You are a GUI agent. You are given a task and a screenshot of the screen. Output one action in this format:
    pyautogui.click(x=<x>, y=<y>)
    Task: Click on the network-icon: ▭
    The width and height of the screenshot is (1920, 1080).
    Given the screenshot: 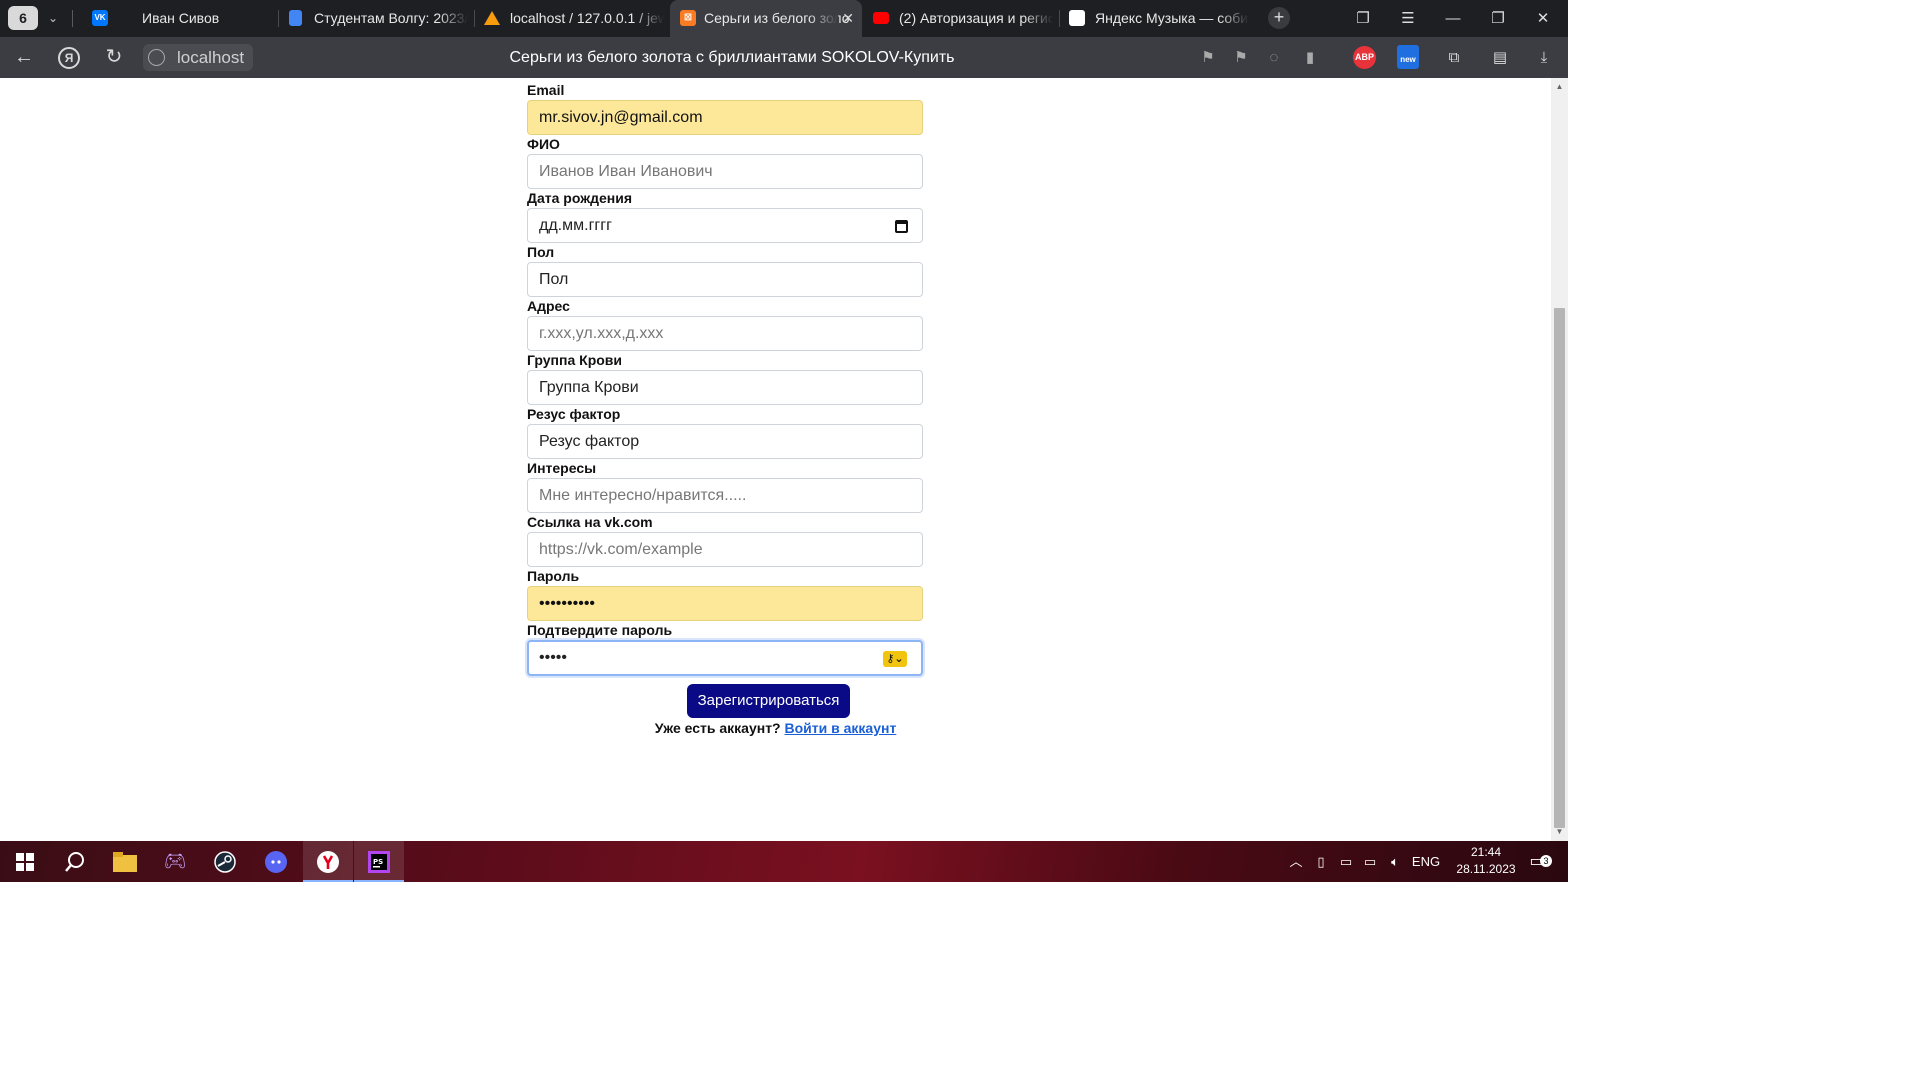 What is the action you would take?
    pyautogui.click(x=1370, y=861)
    